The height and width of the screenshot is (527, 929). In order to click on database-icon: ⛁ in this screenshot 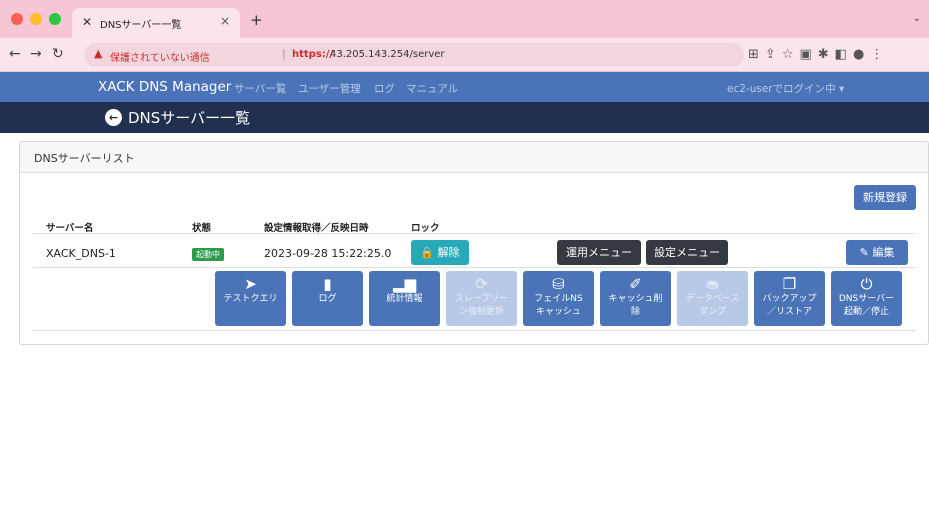, I will do `click(558, 284)`.